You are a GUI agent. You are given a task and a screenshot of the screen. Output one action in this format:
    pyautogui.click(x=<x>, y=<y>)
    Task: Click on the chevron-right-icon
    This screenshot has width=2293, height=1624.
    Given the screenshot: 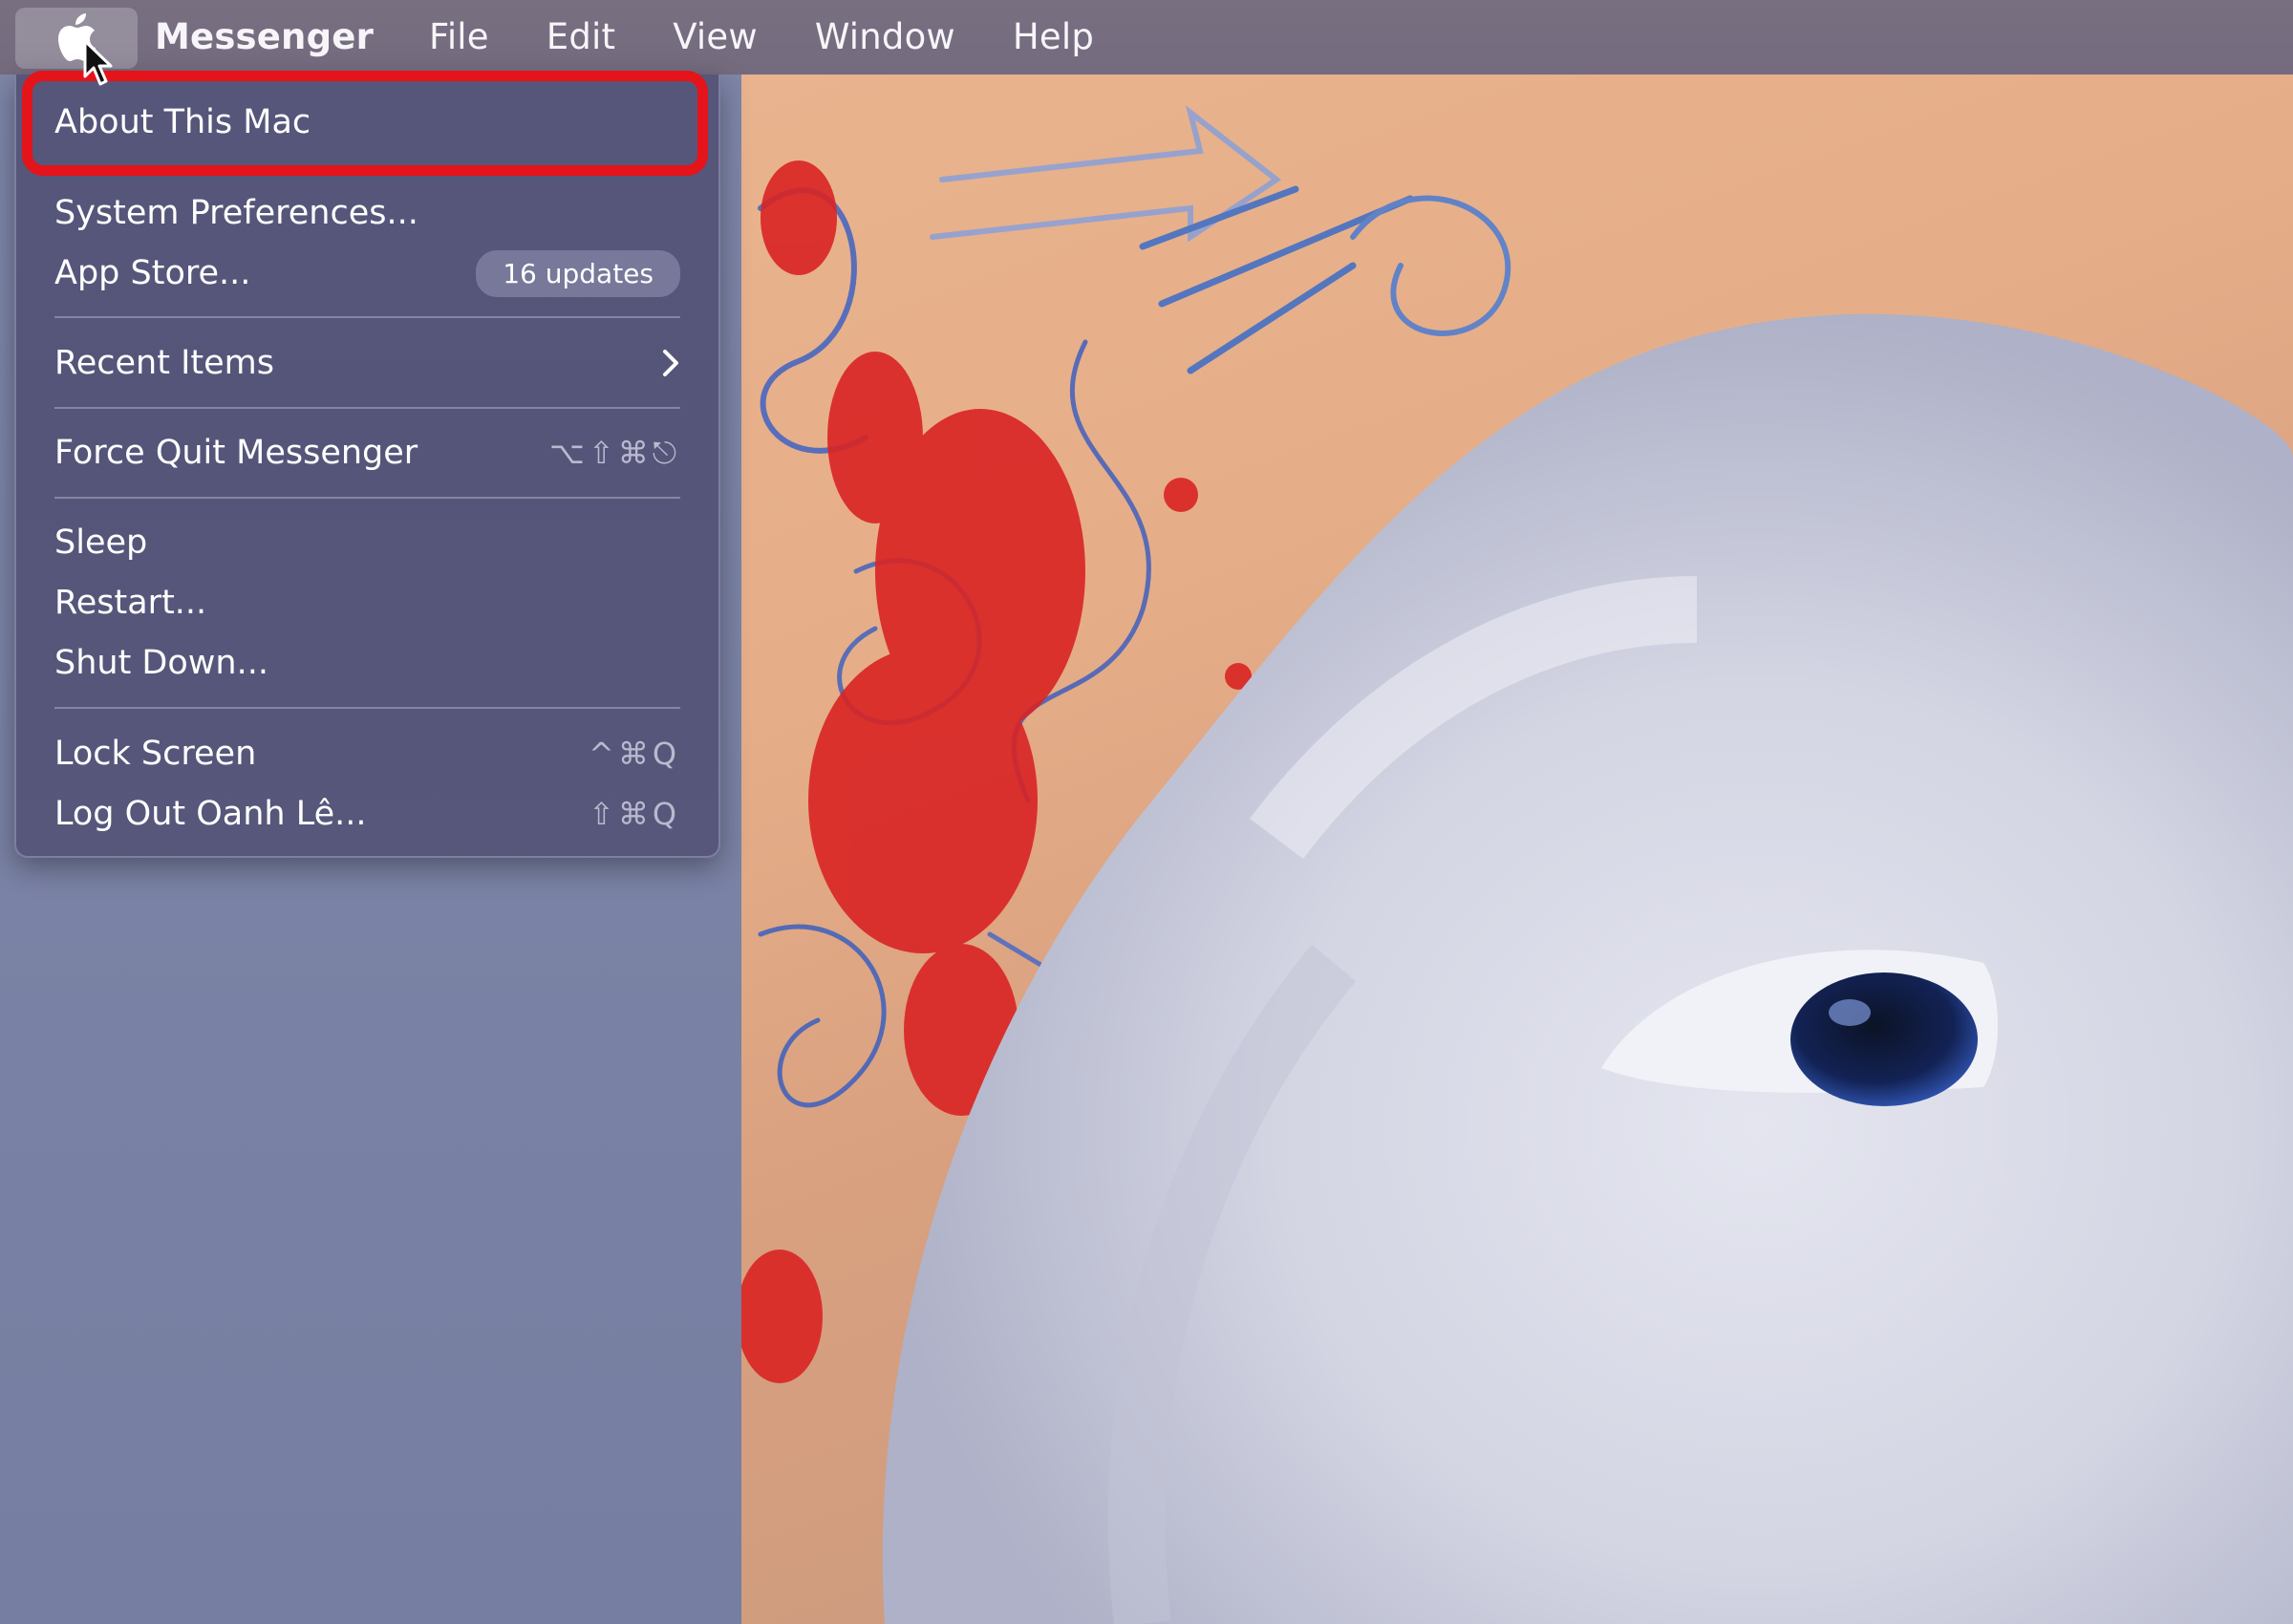 What is the action you would take?
    pyautogui.click(x=670, y=363)
    